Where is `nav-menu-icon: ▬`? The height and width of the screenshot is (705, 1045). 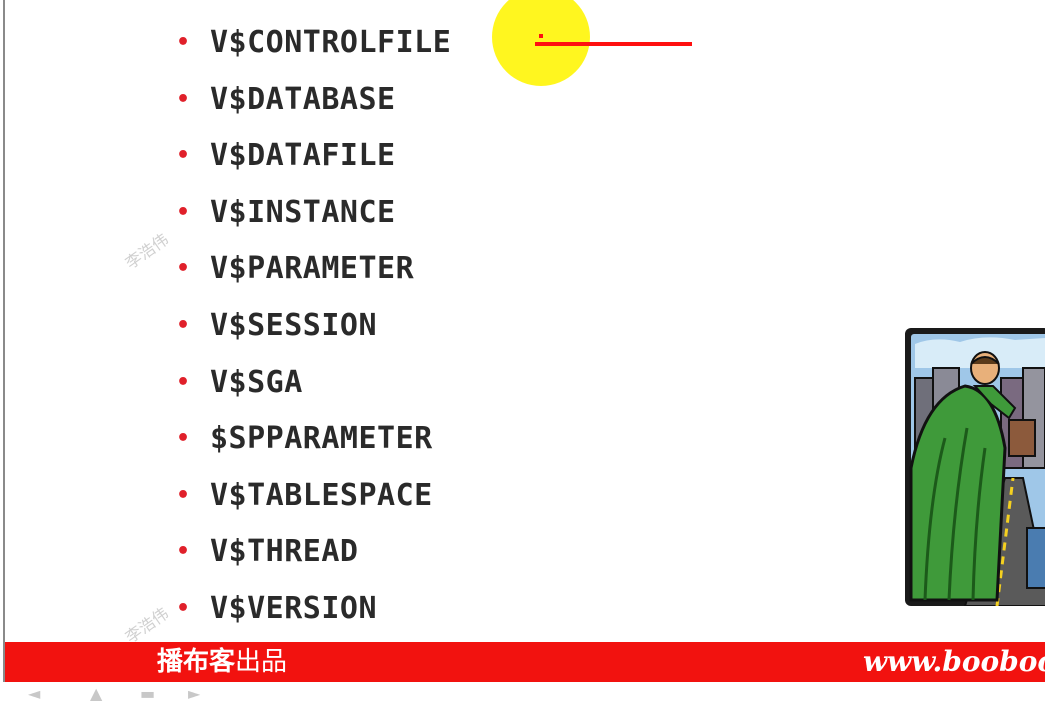 nav-menu-icon: ▬ is located at coordinates (147, 693).